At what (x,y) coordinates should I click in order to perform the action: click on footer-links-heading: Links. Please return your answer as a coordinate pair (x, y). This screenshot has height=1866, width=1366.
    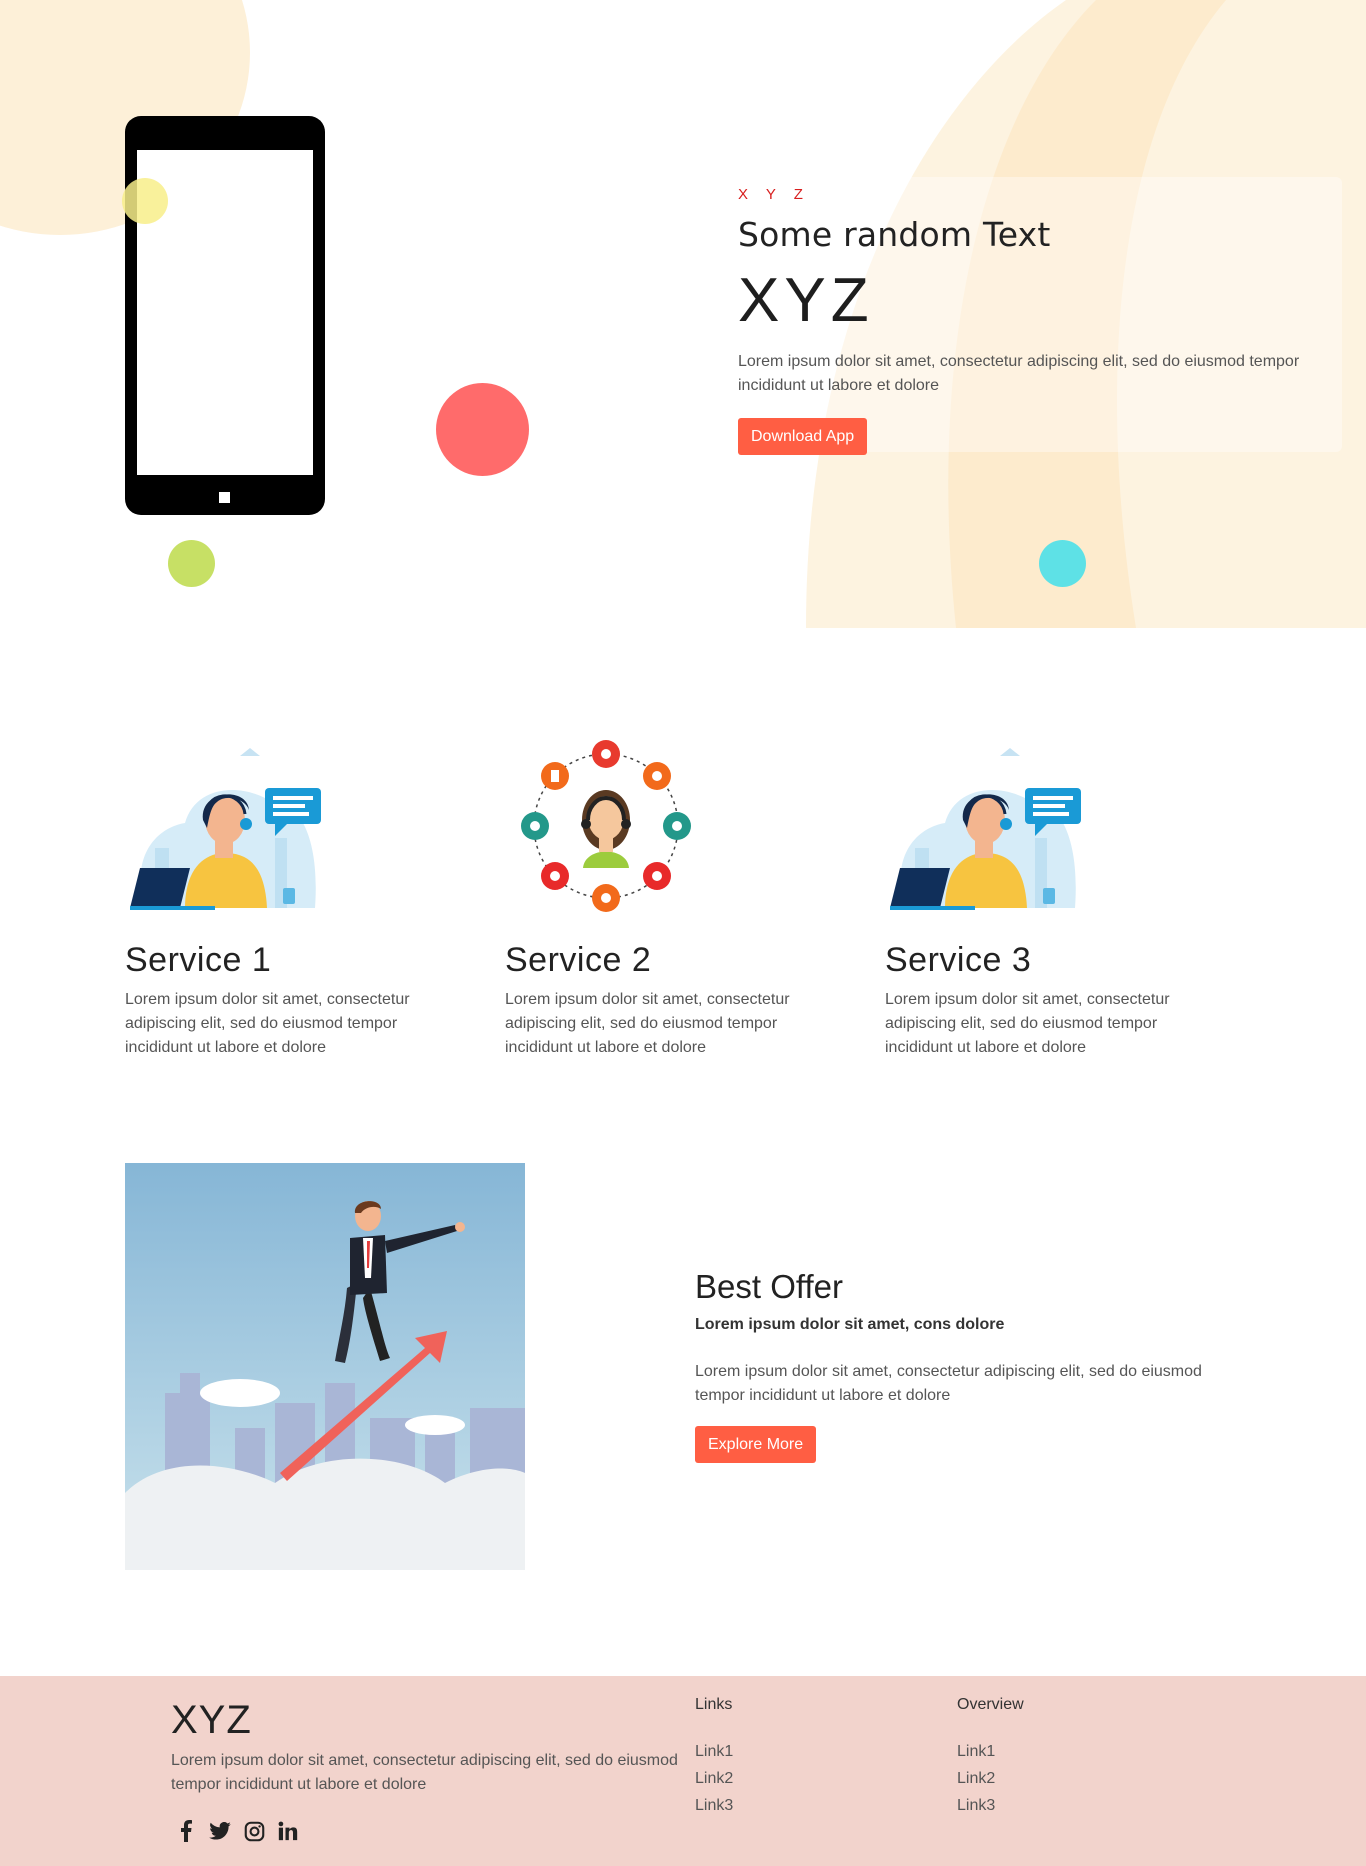
    Looking at the image, I should click on (714, 1704).